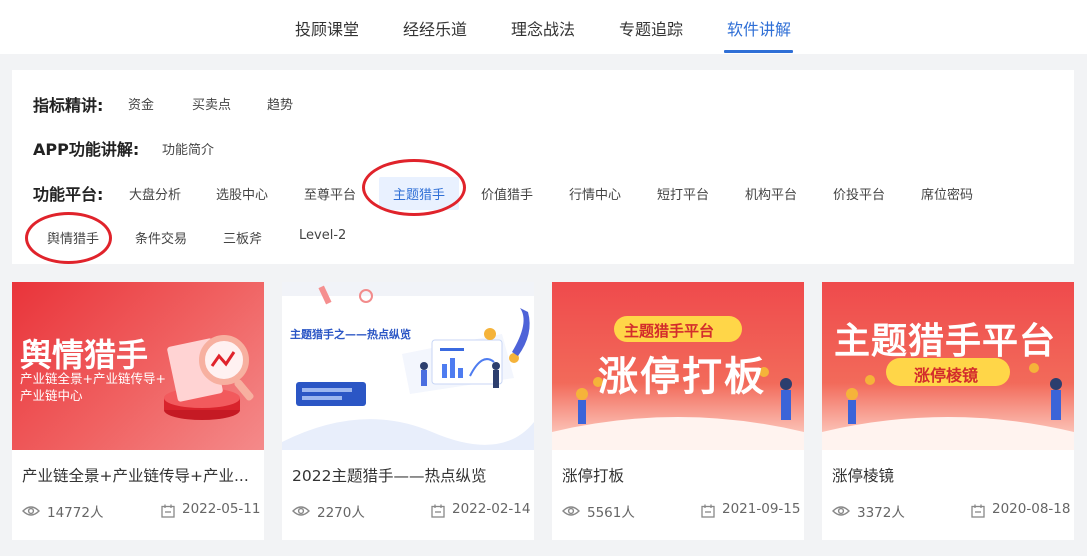 The height and width of the screenshot is (556, 1087). Describe the element at coordinates (595, 193) in the screenshot. I see `chip-market-center: 行情中心` at that location.